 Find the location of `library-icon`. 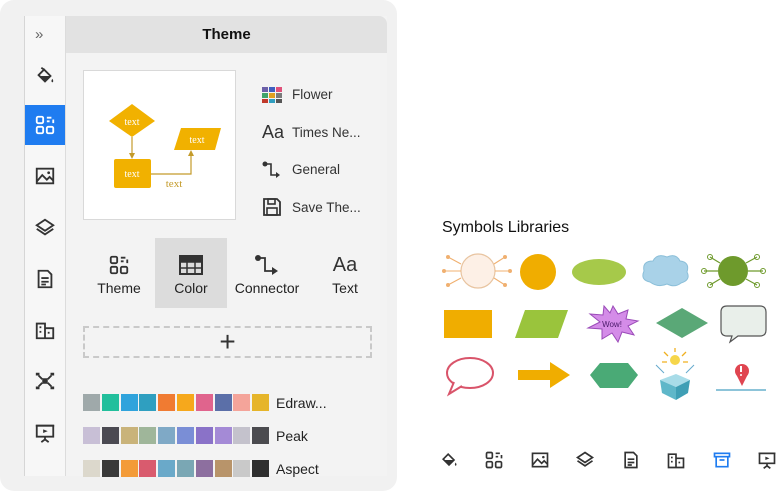

library-icon is located at coordinates (721, 460).